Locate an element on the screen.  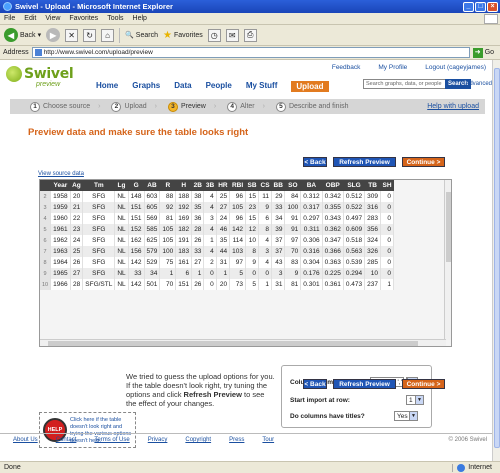
go-button: ➜ Go is located at coordinates (483, 52).